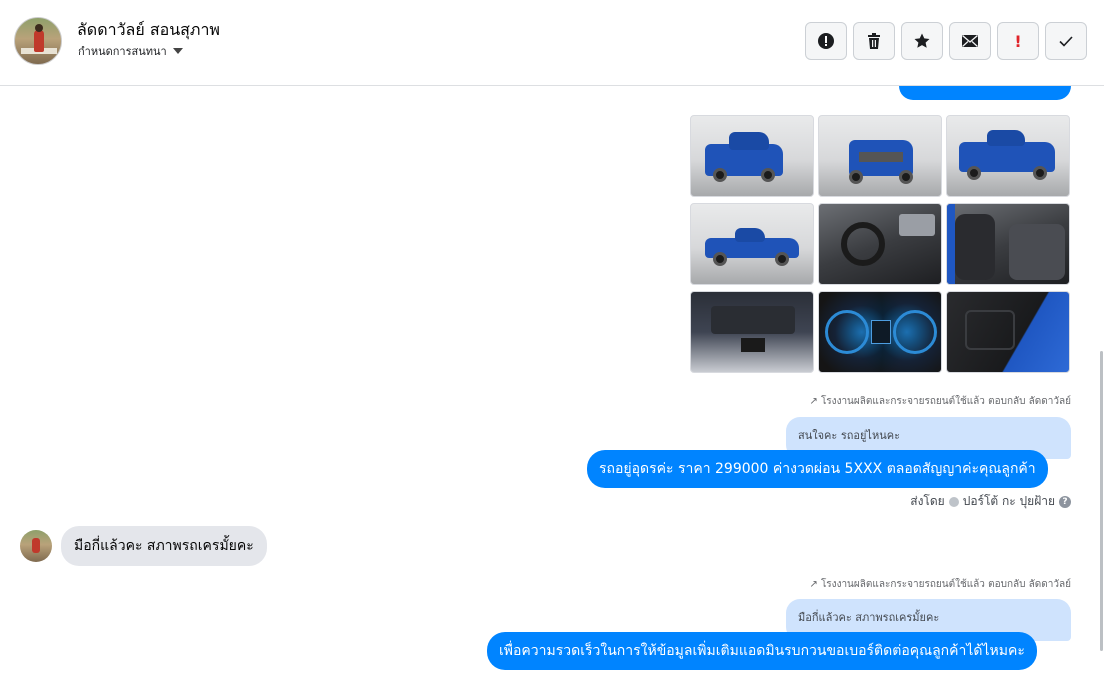 This screenshot has width=1104, height=680. I want to click on scrollbar, so click(1101, 383).